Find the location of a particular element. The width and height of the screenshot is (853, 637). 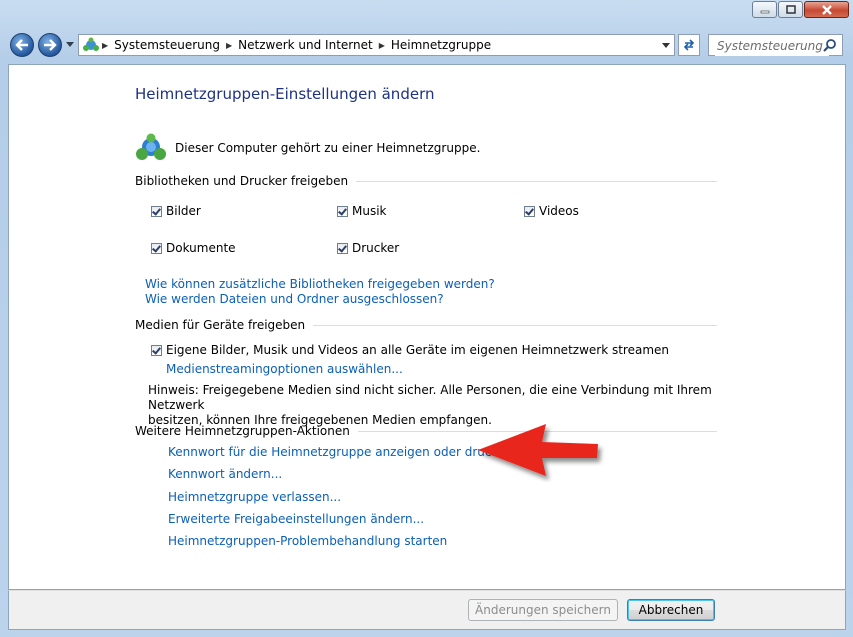

checkbox-label: Musik is located at coordinates (369, 211).